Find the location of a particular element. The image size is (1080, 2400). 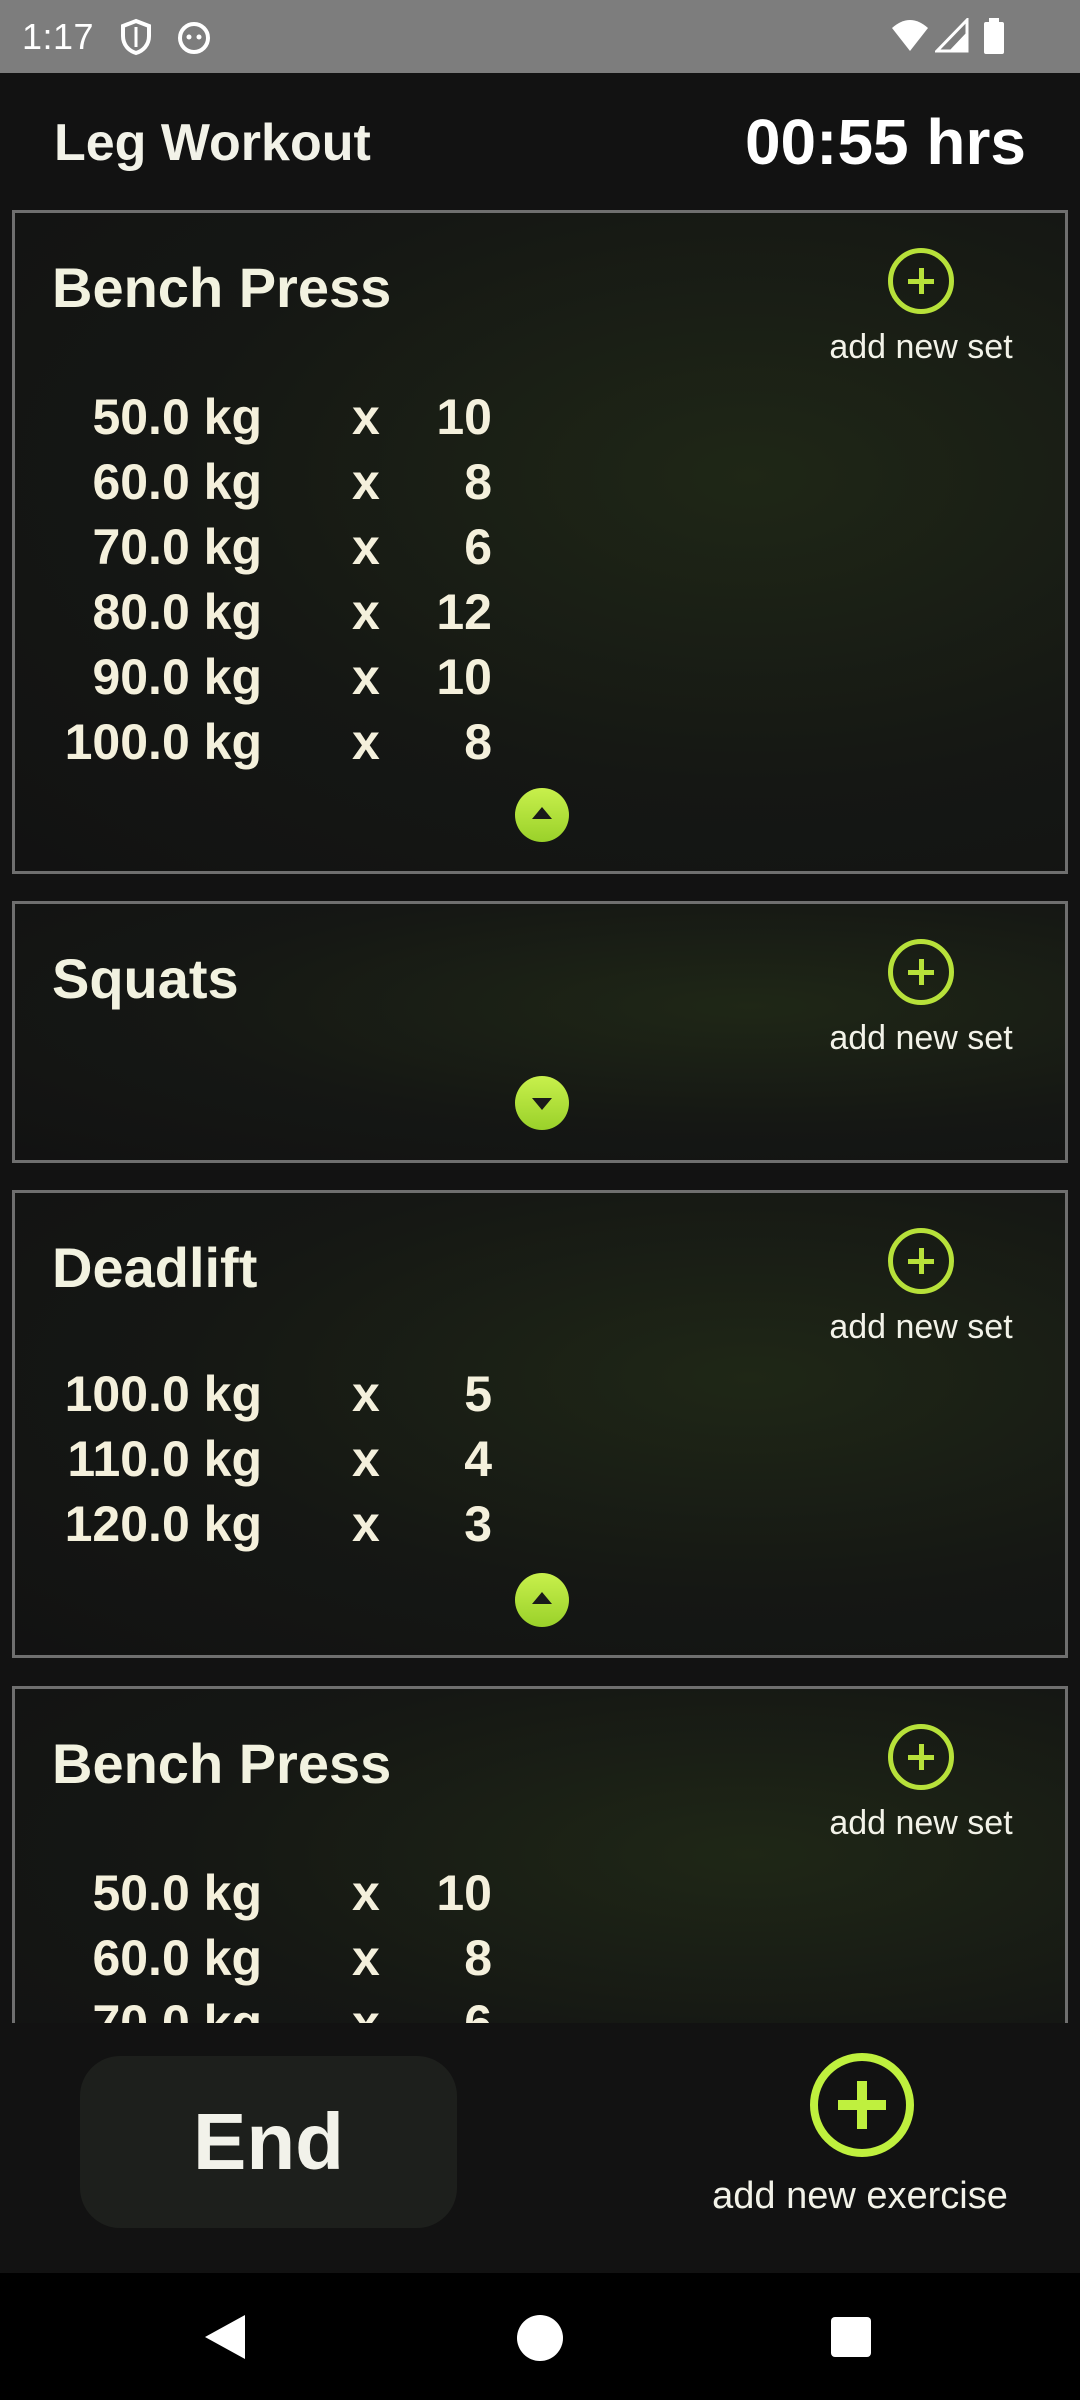

signal-icon is located at coordinates (951, 37).